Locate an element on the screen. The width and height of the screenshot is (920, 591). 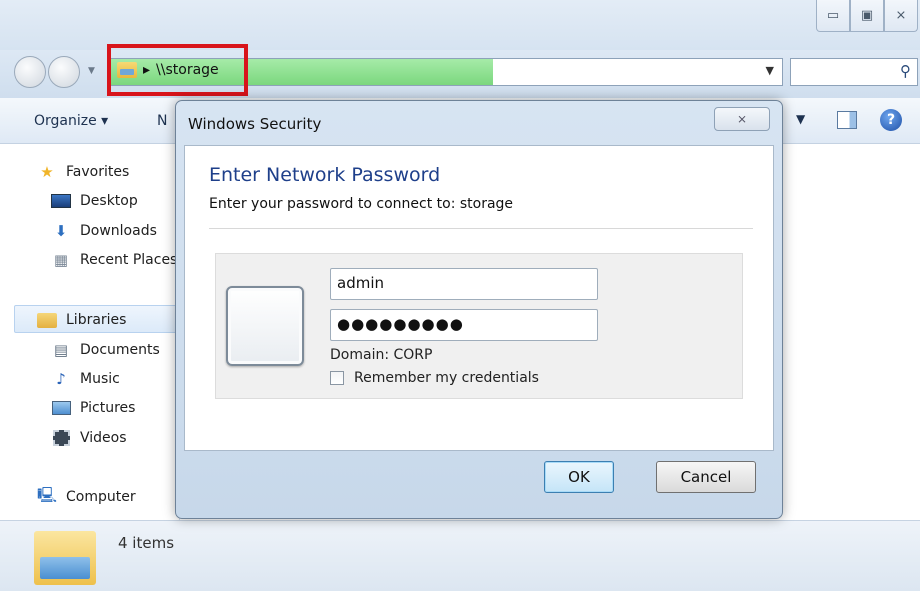
sidebar-item-label: Music is located at coordinates (100, 379).